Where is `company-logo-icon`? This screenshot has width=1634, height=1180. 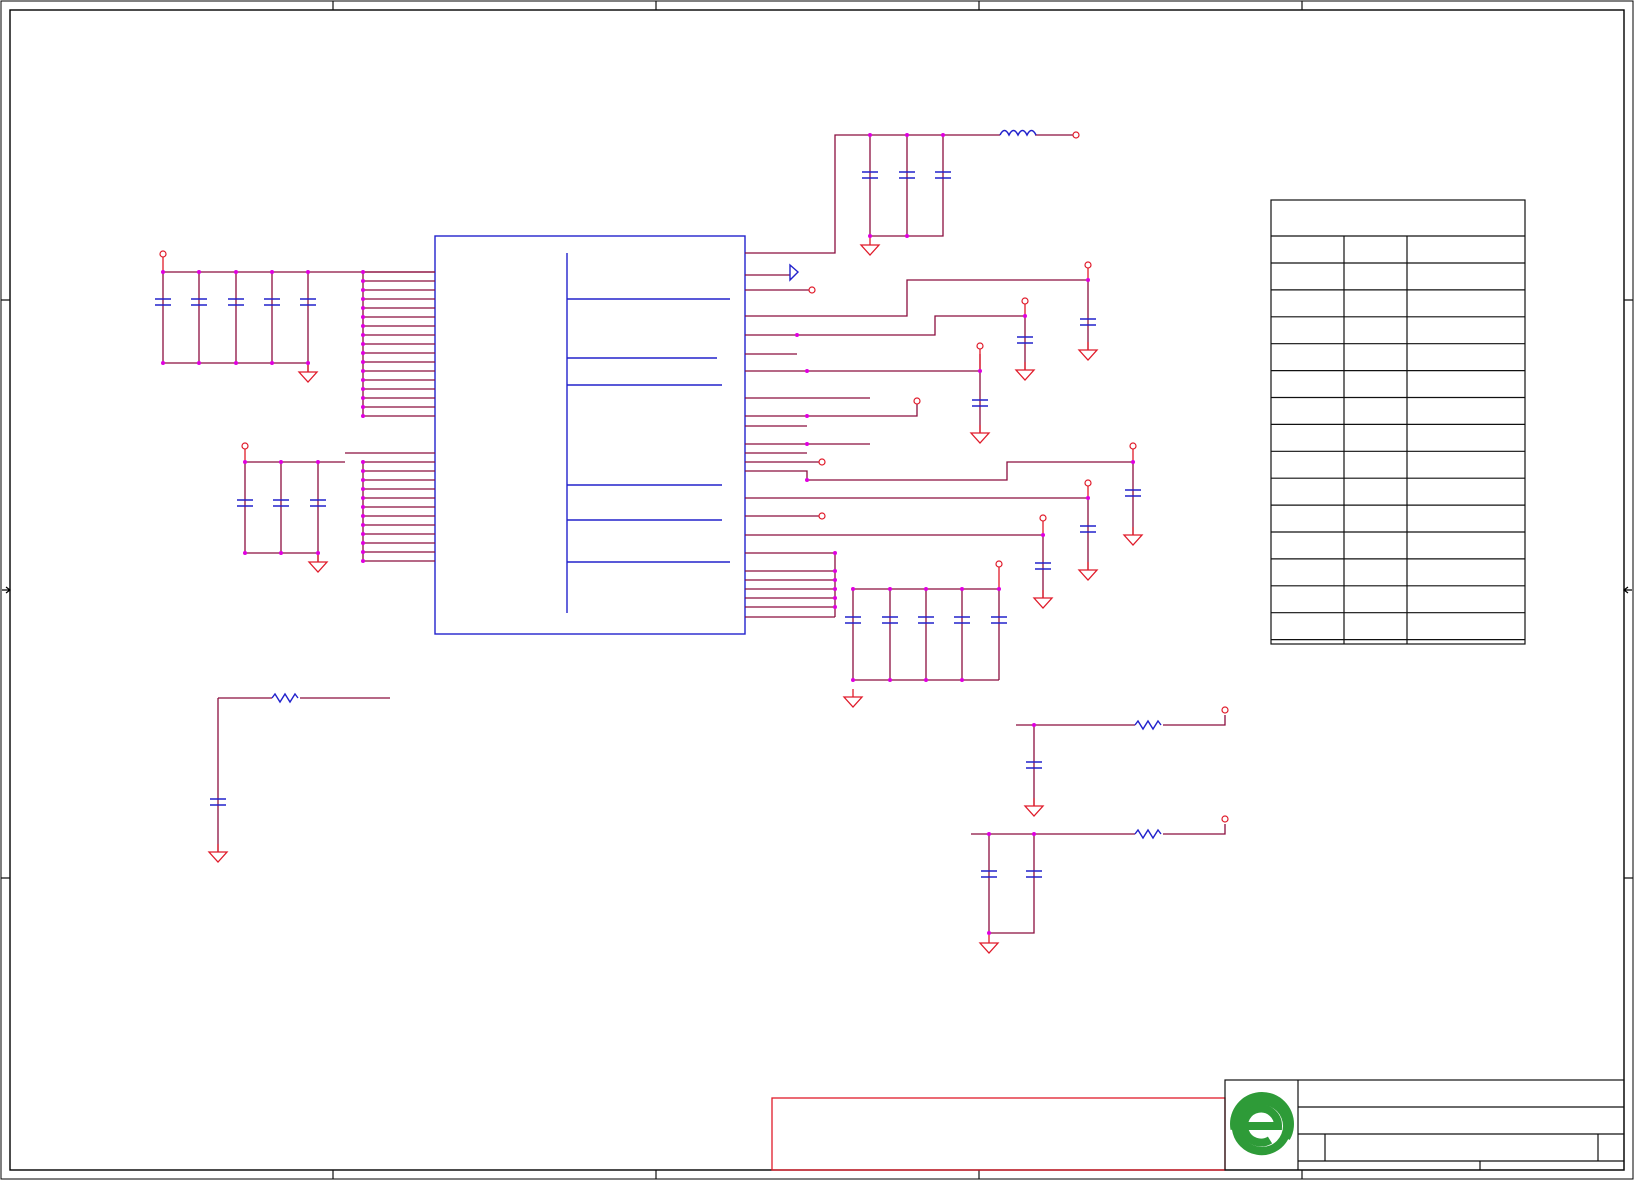
company-logo-icon is located at coordinates (1261, 1126).